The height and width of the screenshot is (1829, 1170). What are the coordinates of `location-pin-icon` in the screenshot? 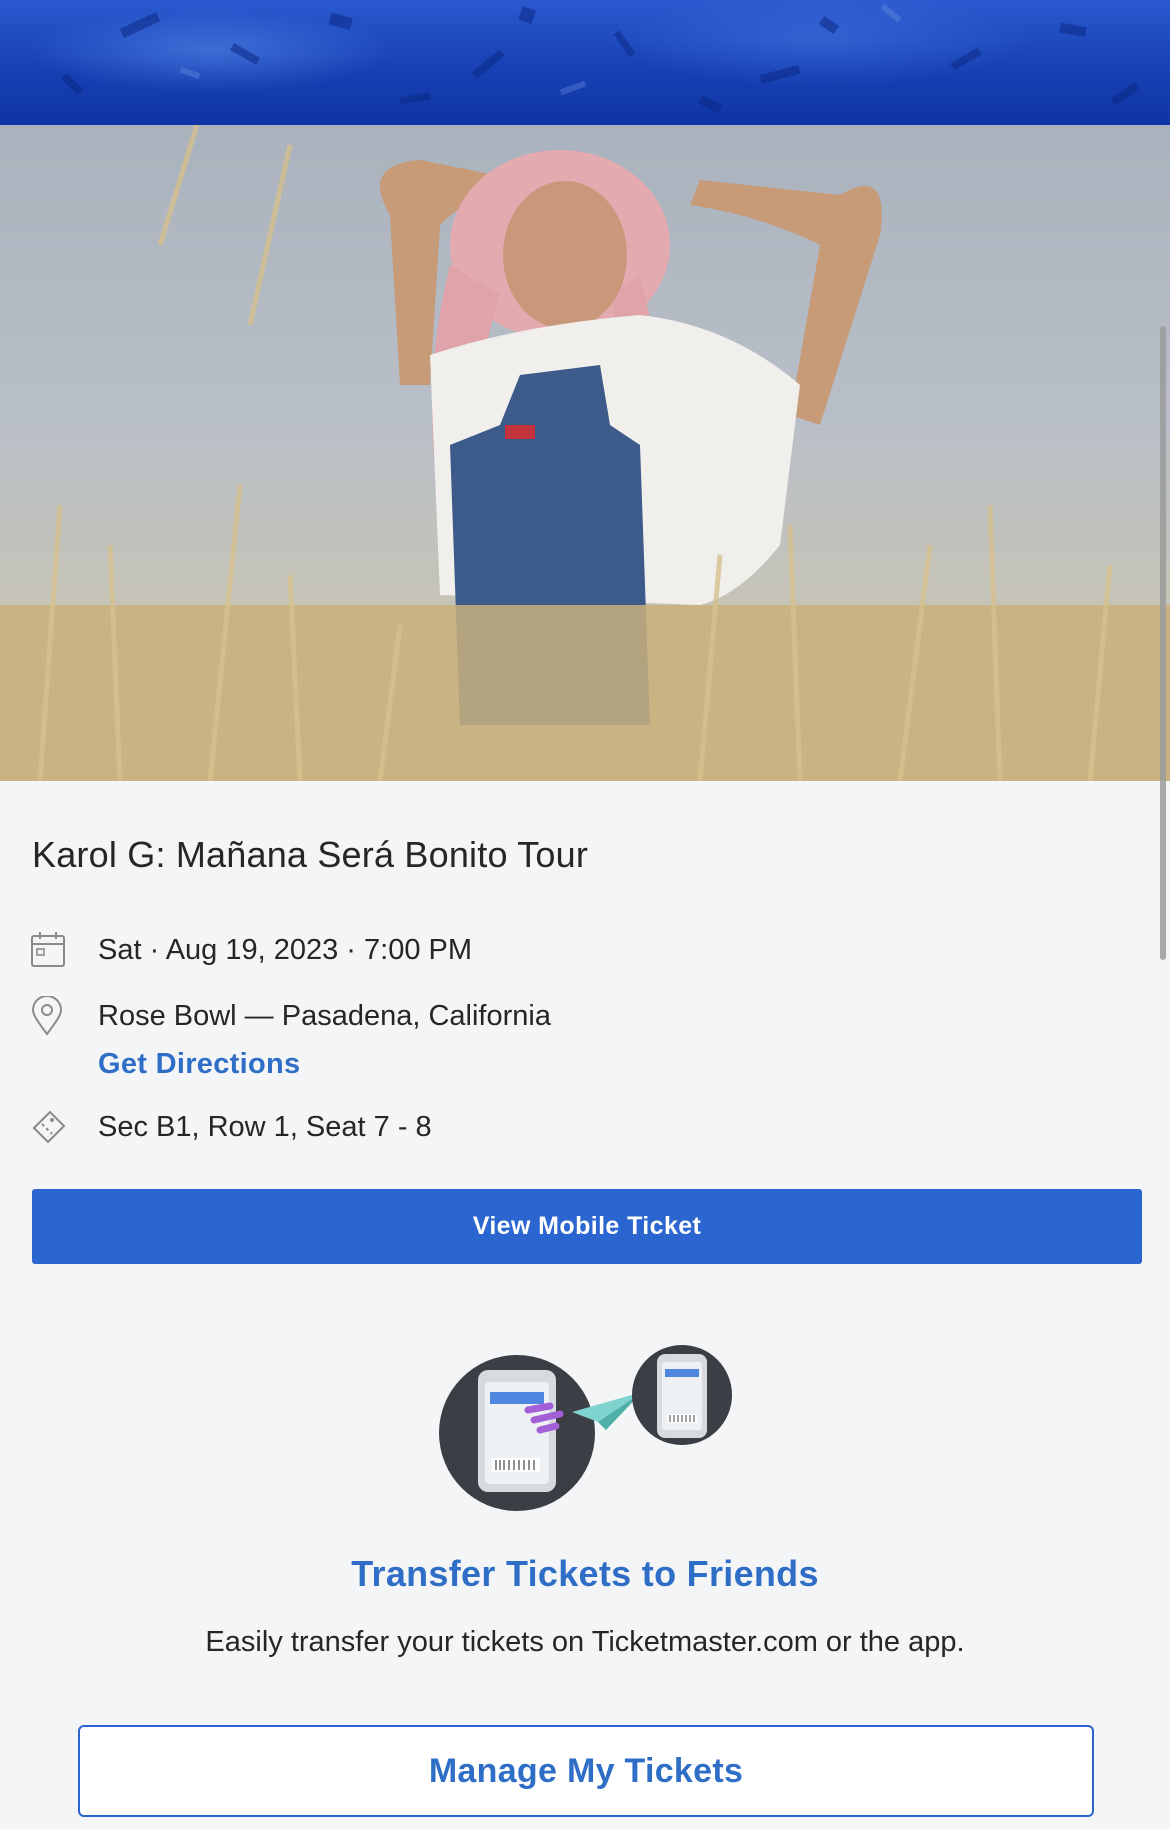 It's located at (47, 1018).